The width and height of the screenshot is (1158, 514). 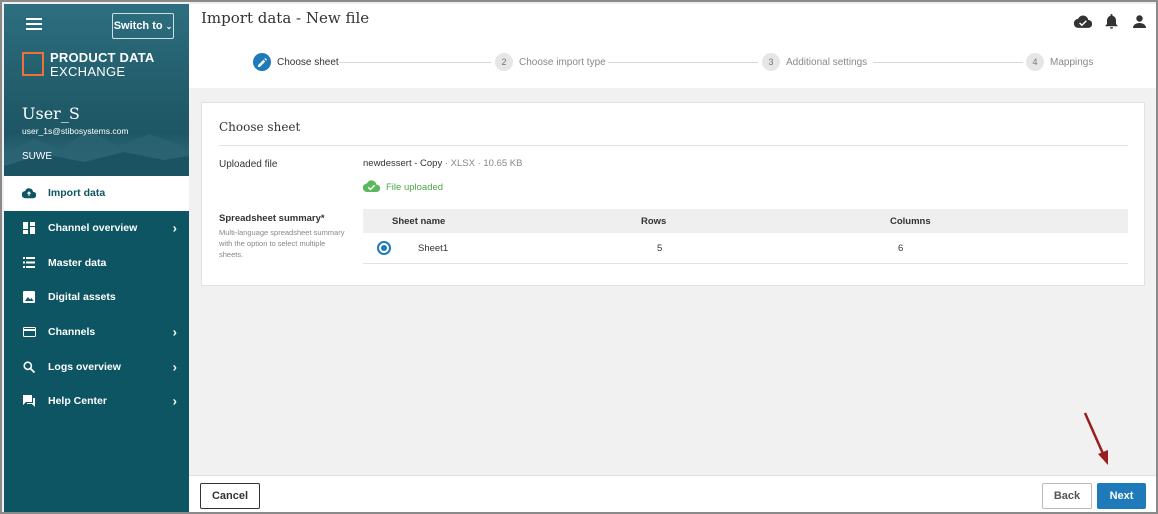 I want to click on chat-icon, so click(x=29, y=401).